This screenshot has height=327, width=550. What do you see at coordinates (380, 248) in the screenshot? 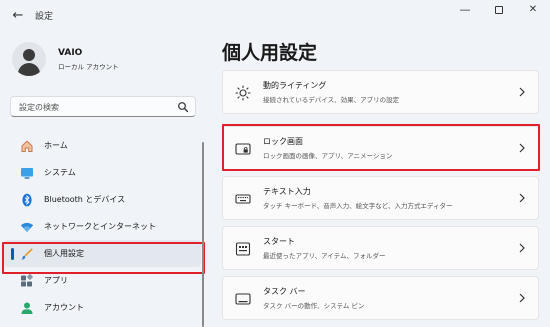
I see `card-start: スタート 最近使ったアプリ、アイテム、フォルダー` at bounding box center [380, 248].